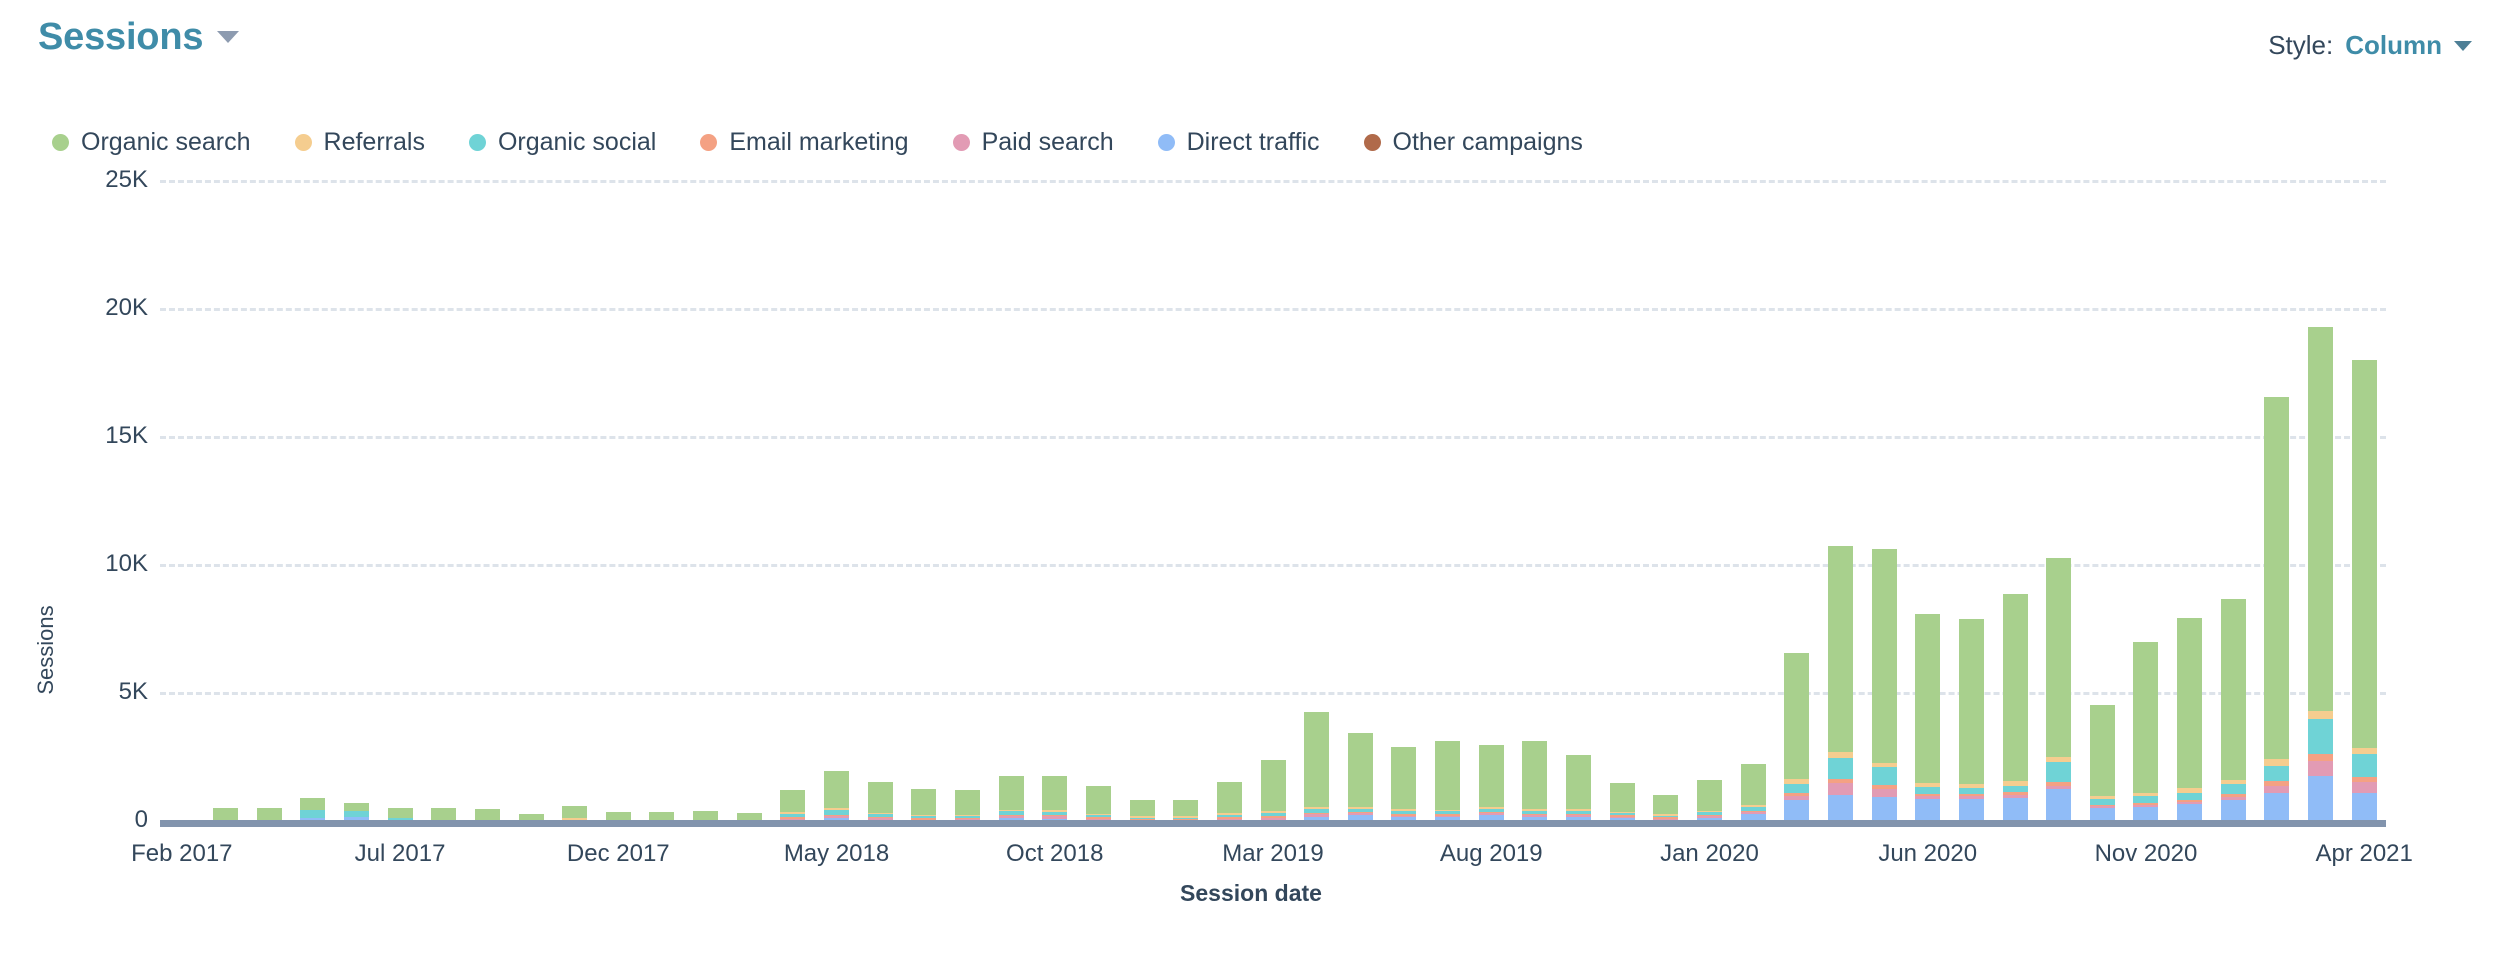 This screenshot has height=954, width=2502. I want to click on legend-item: Direct traffic, so click(1238, 142).